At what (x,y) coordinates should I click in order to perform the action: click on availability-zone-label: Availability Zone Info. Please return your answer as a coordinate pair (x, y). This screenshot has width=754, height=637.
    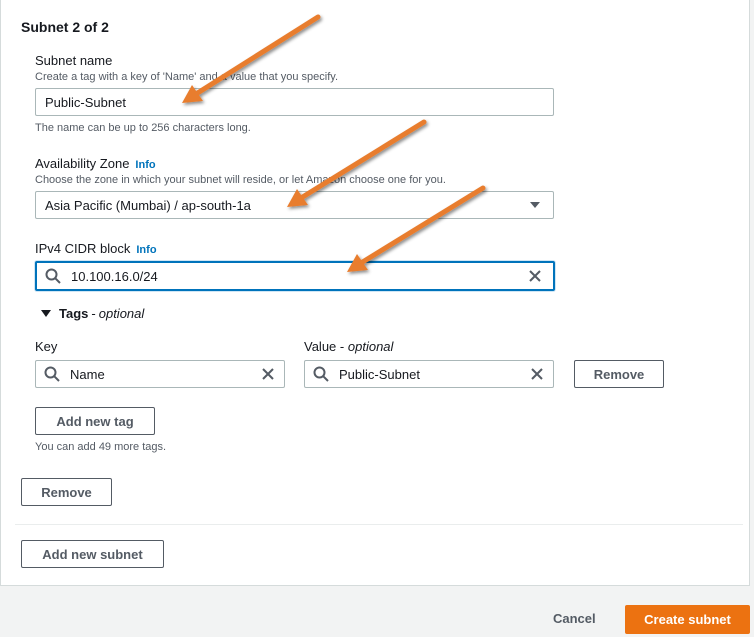
    Looking at the image, I should click on (95, 163).